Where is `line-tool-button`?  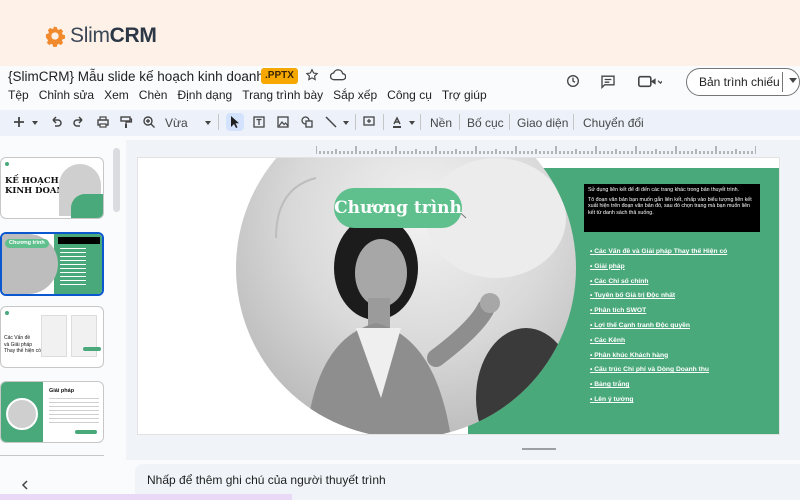
line-tool-button is located at coordinates (331, 122).